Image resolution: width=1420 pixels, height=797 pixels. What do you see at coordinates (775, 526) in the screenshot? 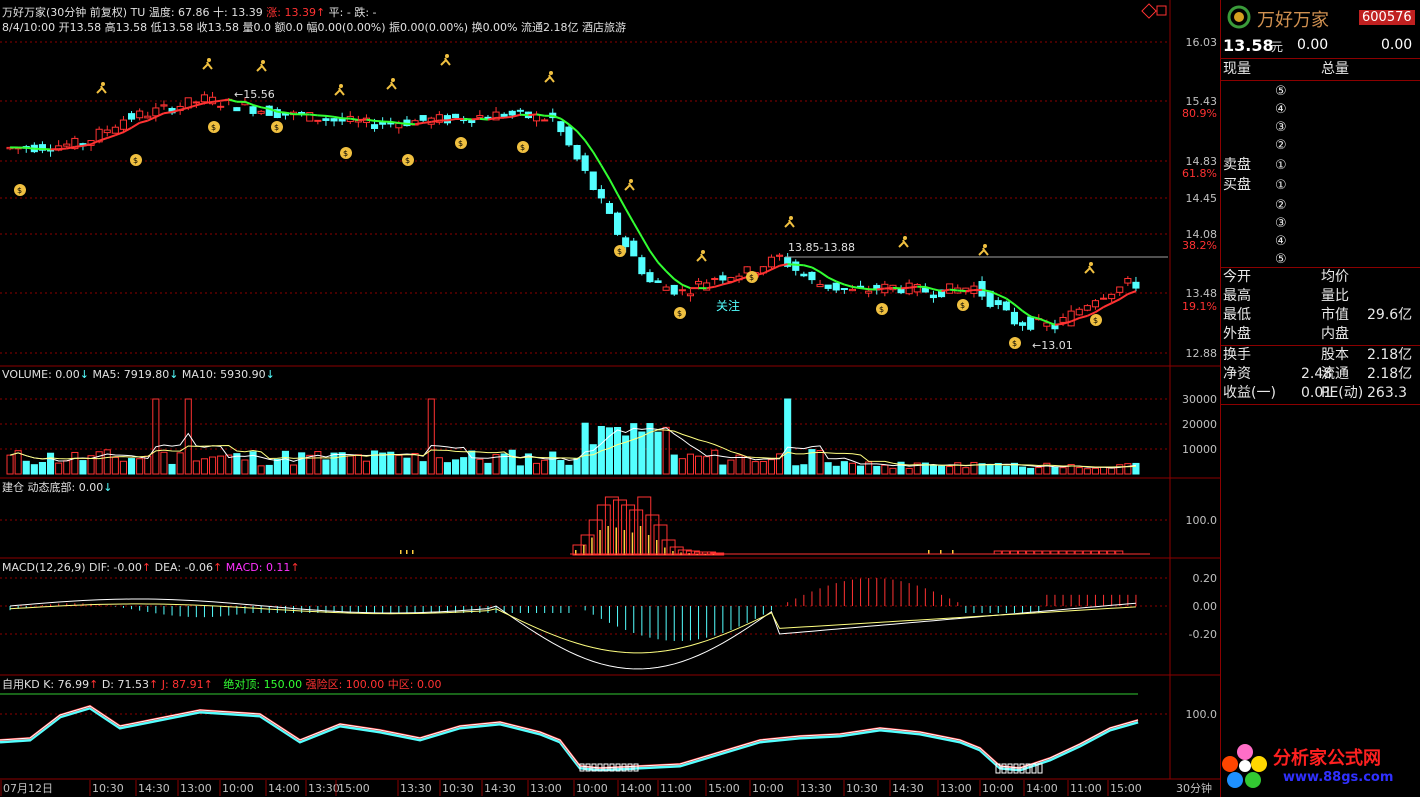
I see `jiancang-bars` at bounding box center [775, 526].